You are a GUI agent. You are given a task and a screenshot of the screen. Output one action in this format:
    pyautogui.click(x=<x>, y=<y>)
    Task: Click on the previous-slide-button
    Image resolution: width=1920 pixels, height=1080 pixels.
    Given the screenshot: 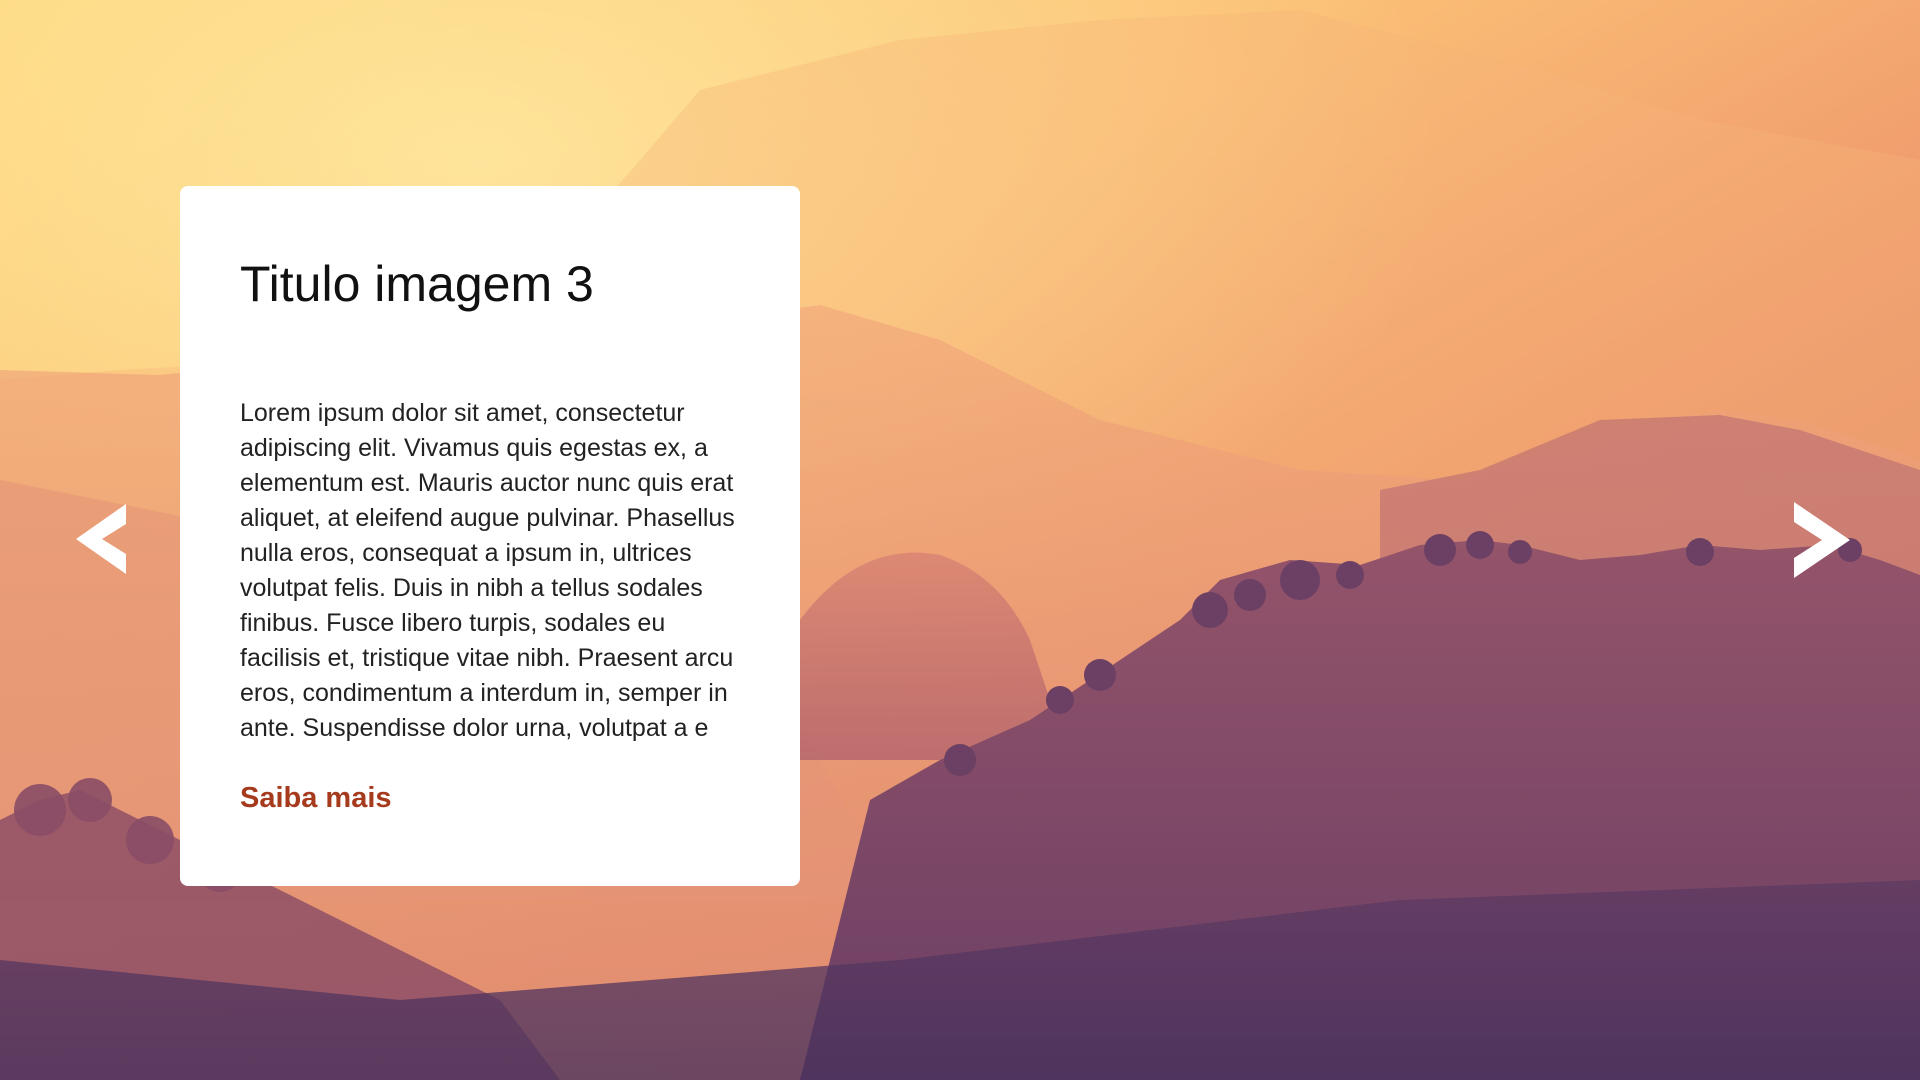 What is the action you would take?
    pyautogui.click(x=101, y=539)
    